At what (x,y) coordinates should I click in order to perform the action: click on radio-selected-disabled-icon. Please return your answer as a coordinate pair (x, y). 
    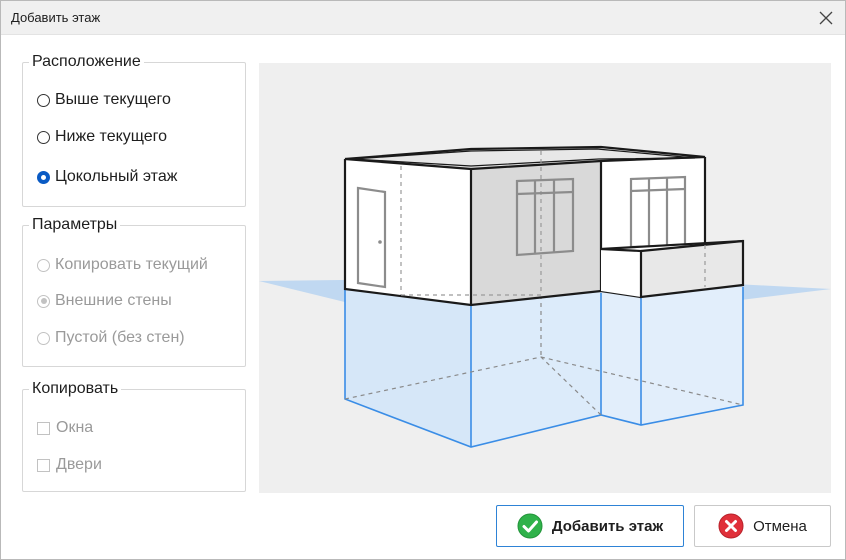
    Looking at the image, I should click on (43, 301).